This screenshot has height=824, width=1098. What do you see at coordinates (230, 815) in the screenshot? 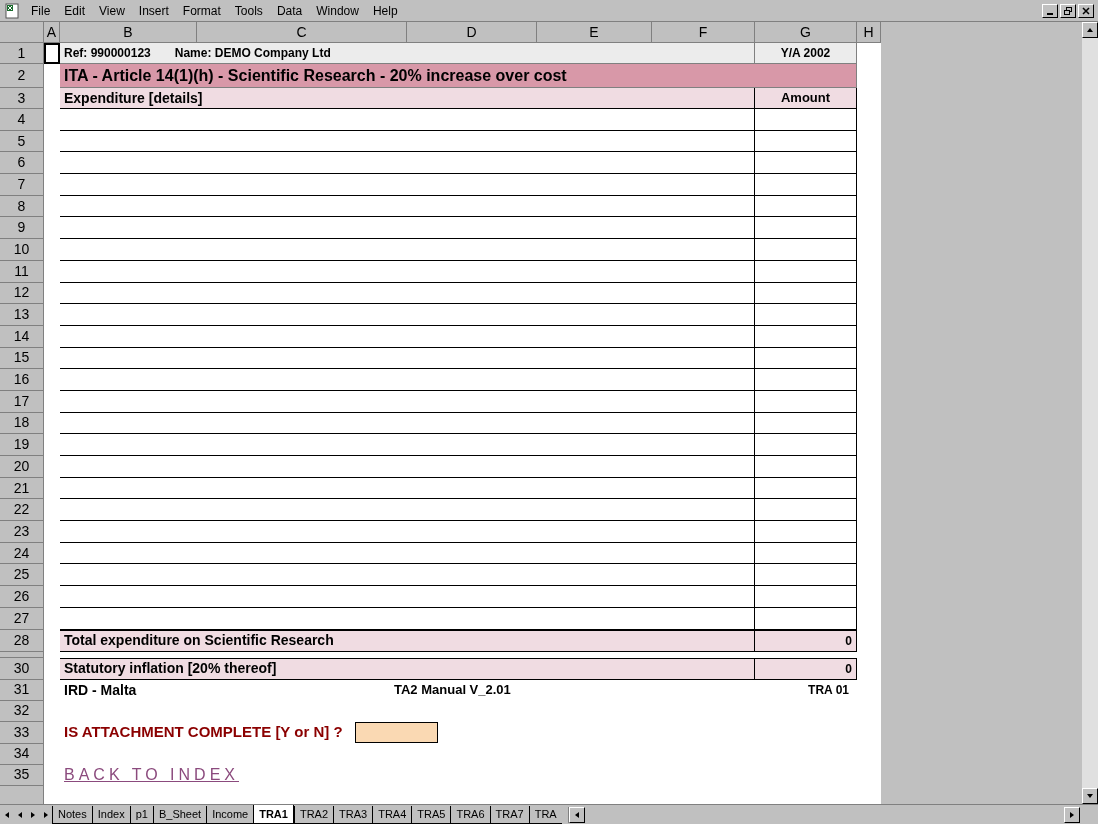
I see `sheet-tab: Income` at bounding box center [230, 815].